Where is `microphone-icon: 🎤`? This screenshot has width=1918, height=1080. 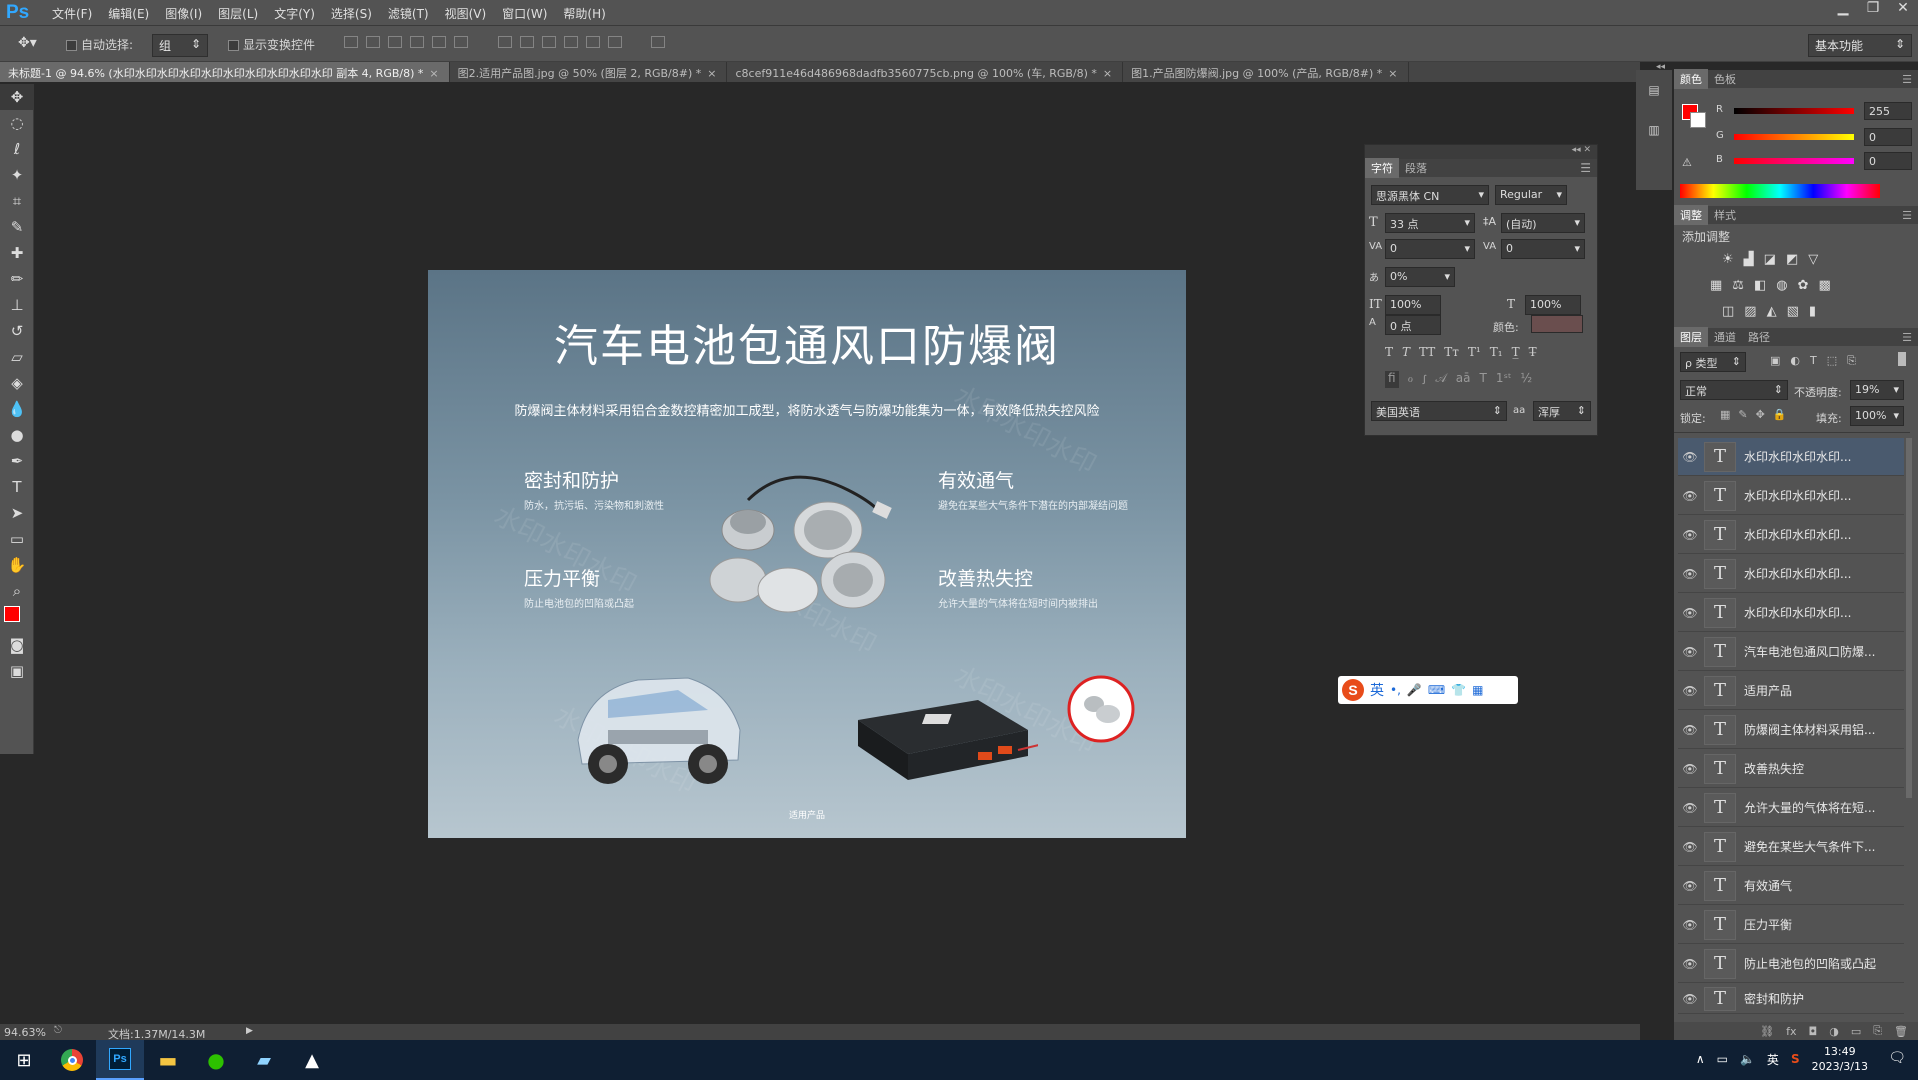
microphone-icon: 🎤 is located at coordinates (1414, 690).